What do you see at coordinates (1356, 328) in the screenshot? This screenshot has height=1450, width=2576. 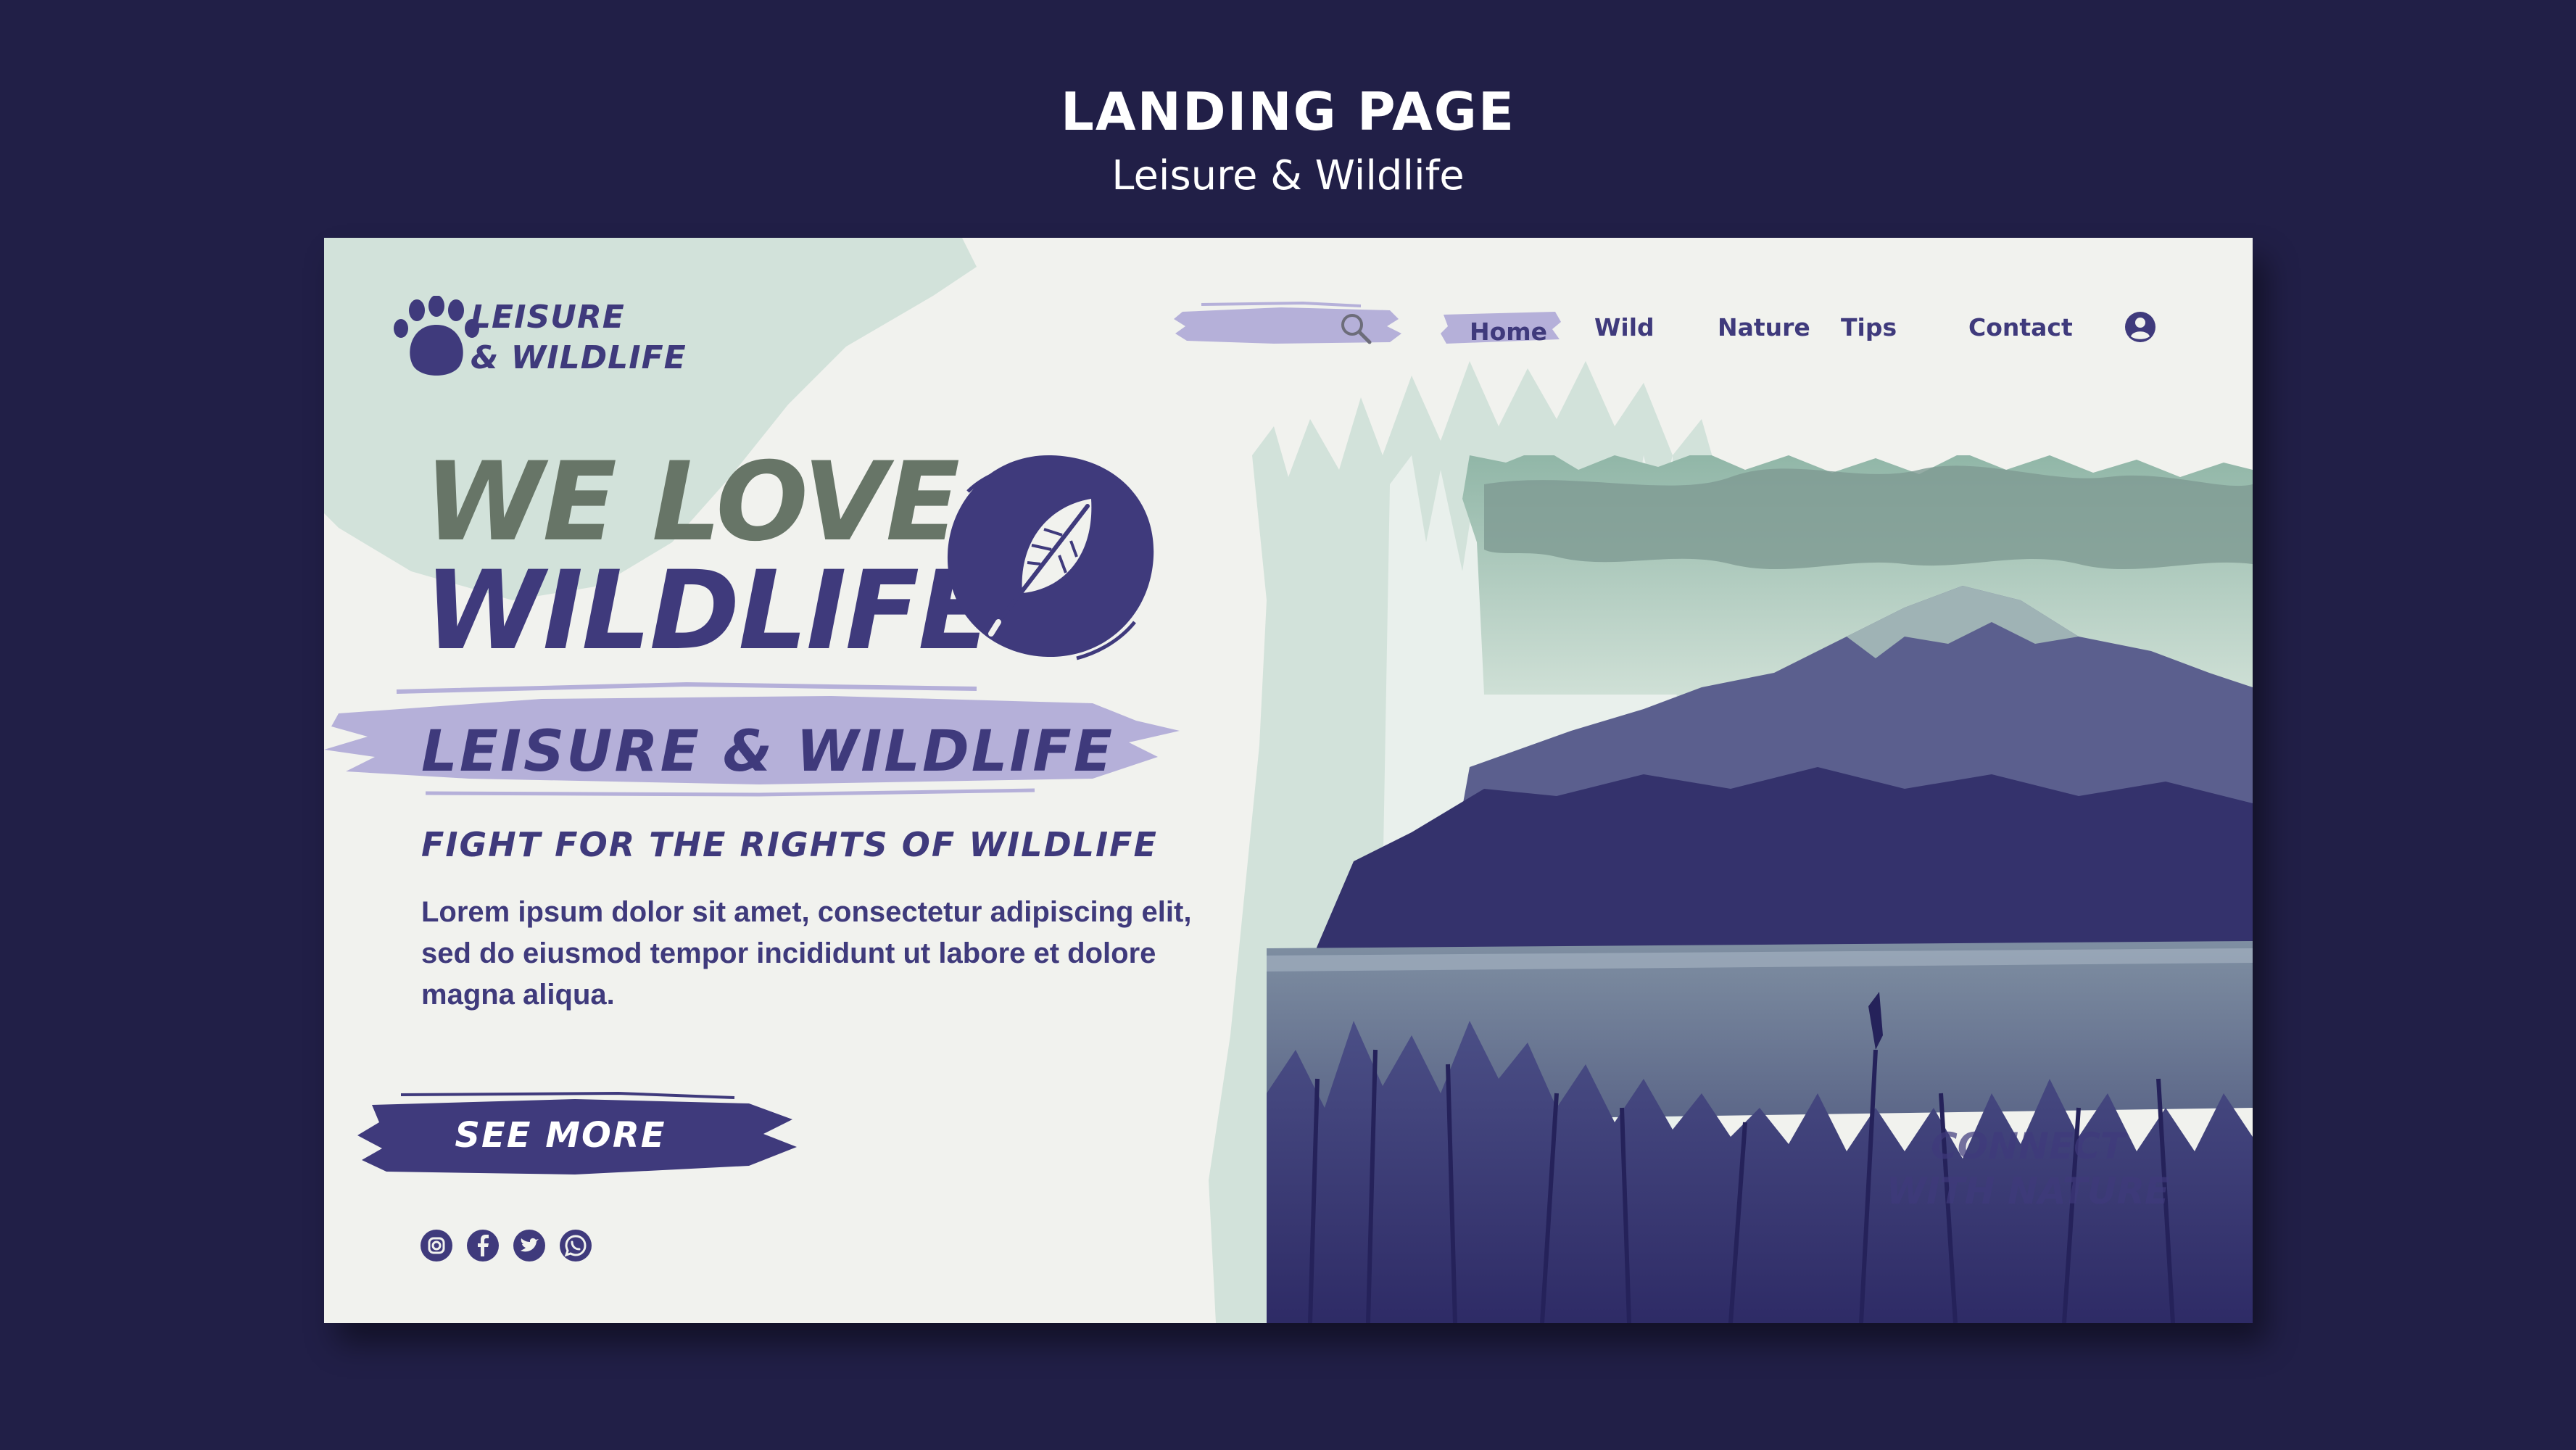 I see `search-icon` at bounding box center [1356, 328].